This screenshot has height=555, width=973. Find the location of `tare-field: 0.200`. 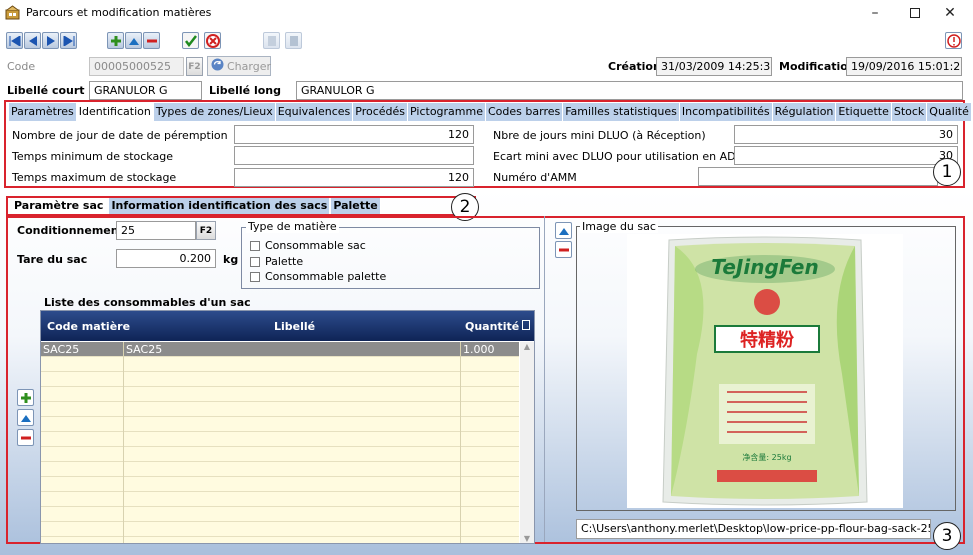

tare-field: 0.200 is located at coordinates (166, 258).